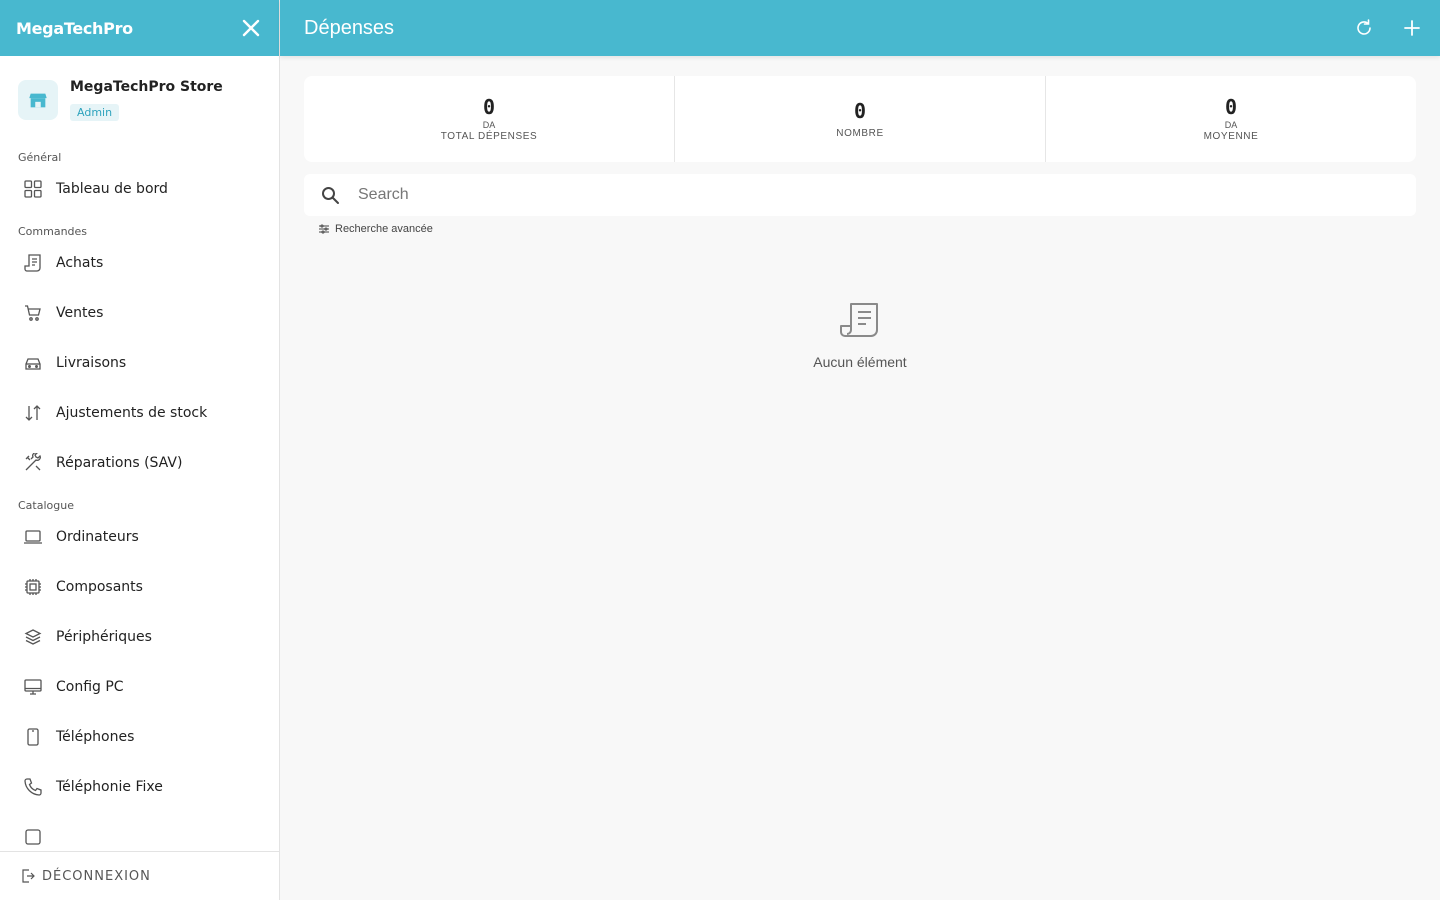  What do you see at coordinates (80, 313) in the screenshot?
I see `nav-label: Ventes` at bounding box center [80, 313].